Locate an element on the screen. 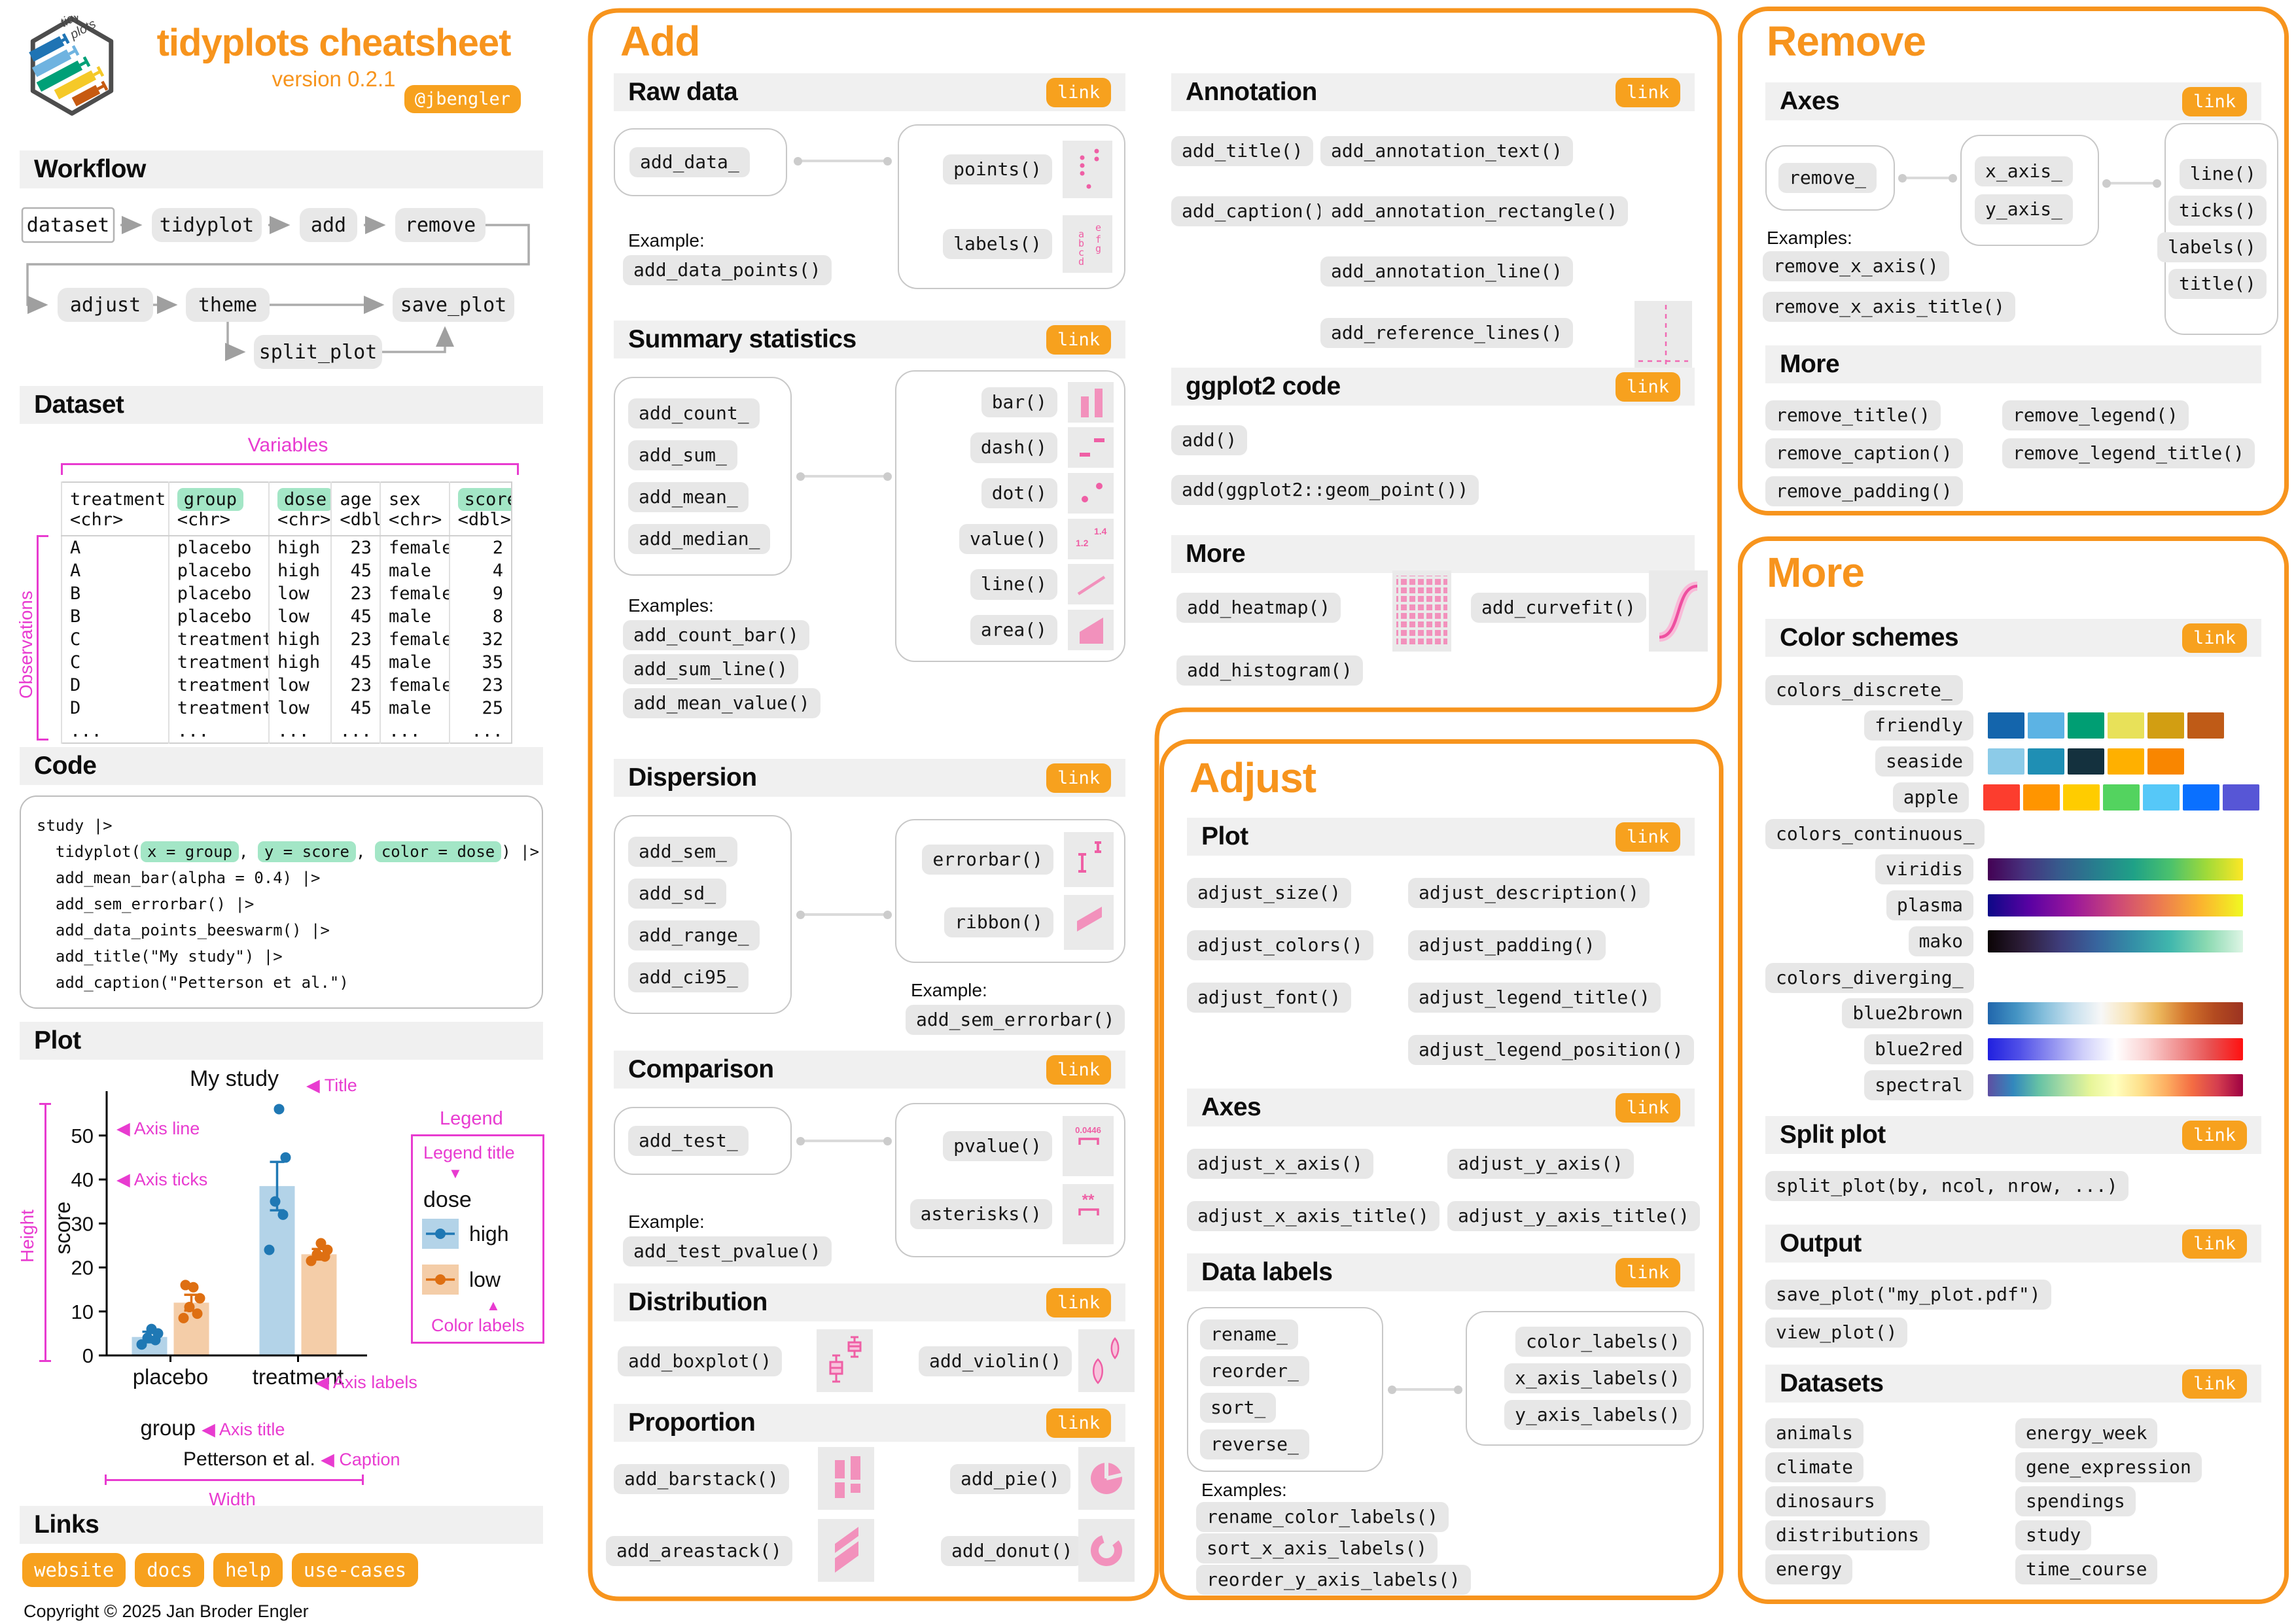 Image resolution: width=2296 pixels, height=1623 pixels. dataset-pill: energy is located at coordinates (1809, 1569).